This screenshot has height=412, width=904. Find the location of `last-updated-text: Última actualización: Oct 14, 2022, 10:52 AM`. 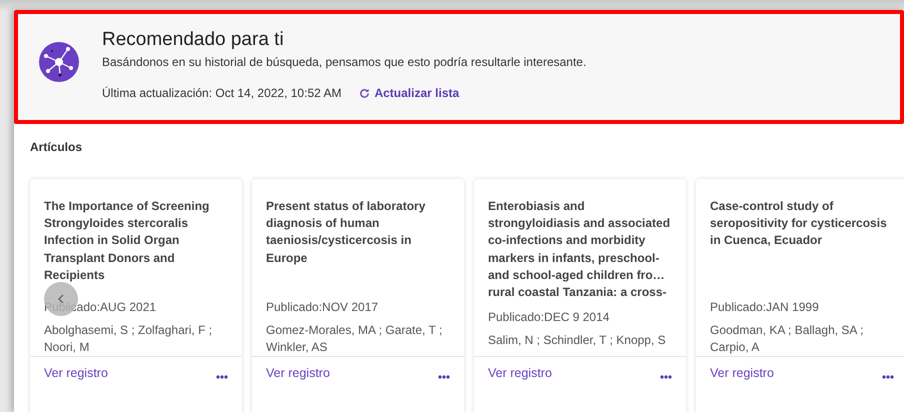

last-updated-text: Última actualización: Oct 14, 2022, 10:52 AM is located at coordinates (222, 93).